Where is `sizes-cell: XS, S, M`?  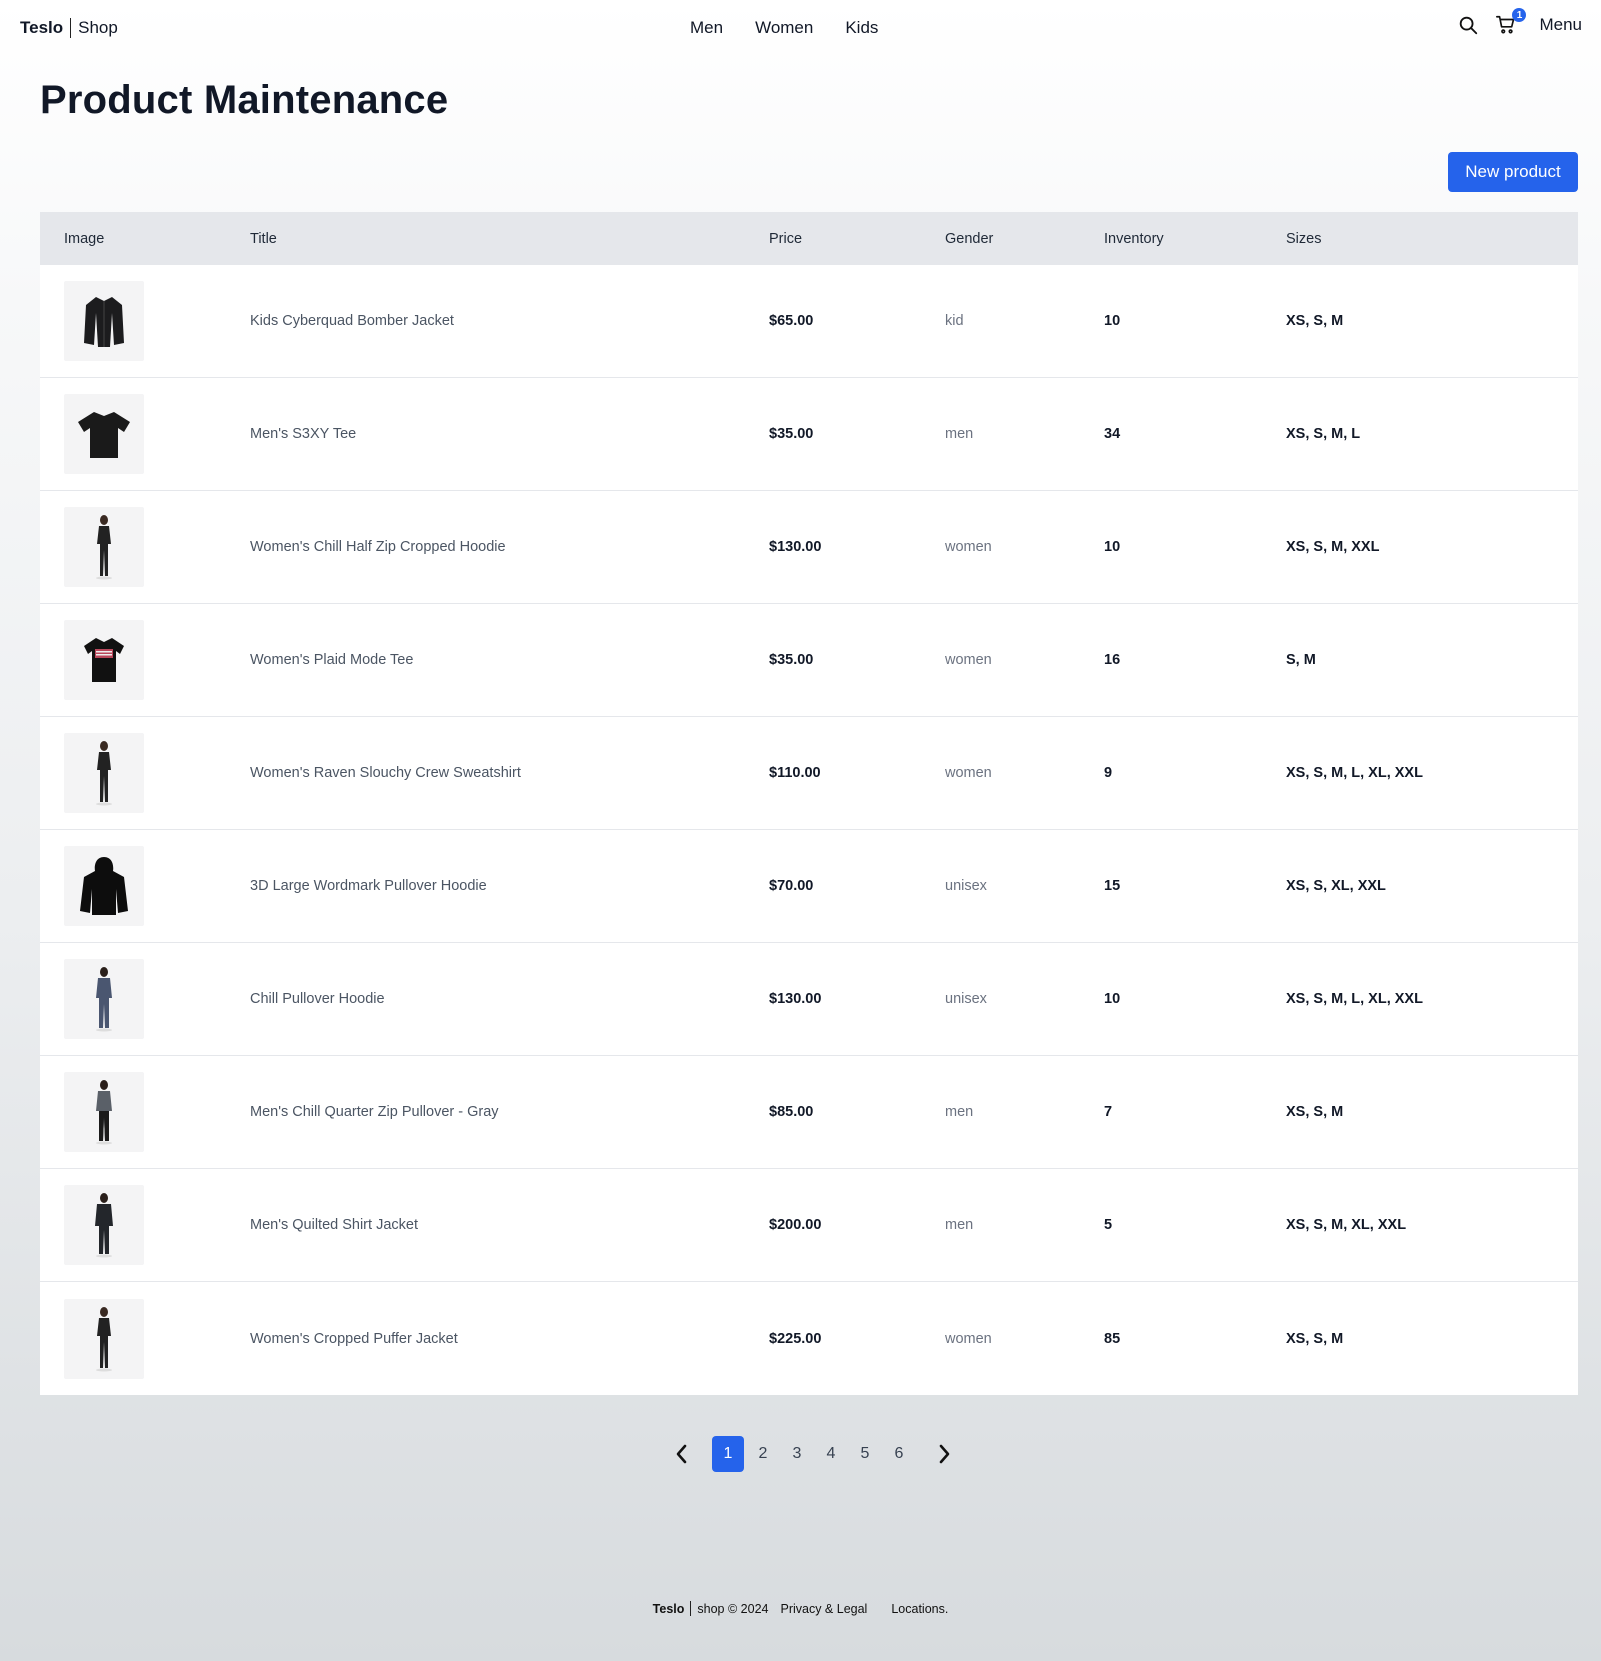
sizes-cell: XS, S, M is located at coordinates (1315, 1112).